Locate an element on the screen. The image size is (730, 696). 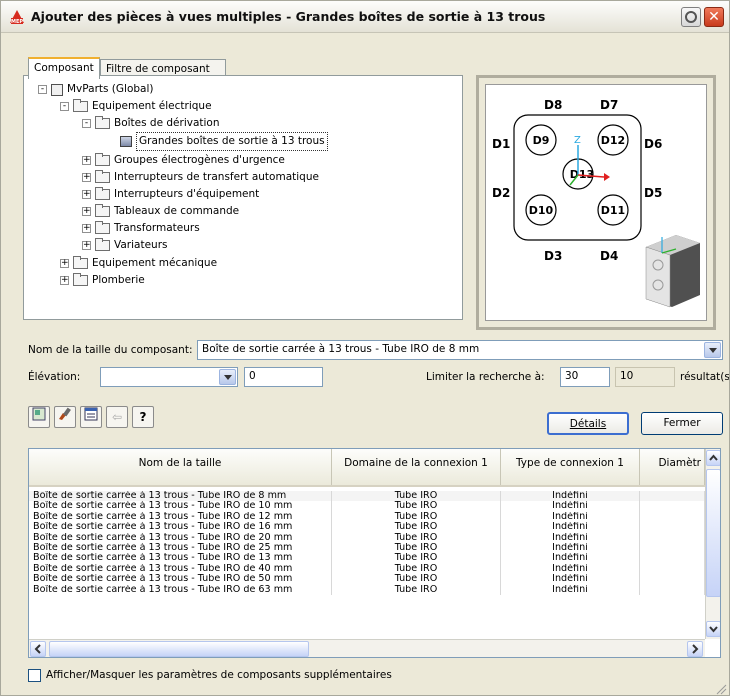
help-tool-button: ? is located at coordinates (143, 417).